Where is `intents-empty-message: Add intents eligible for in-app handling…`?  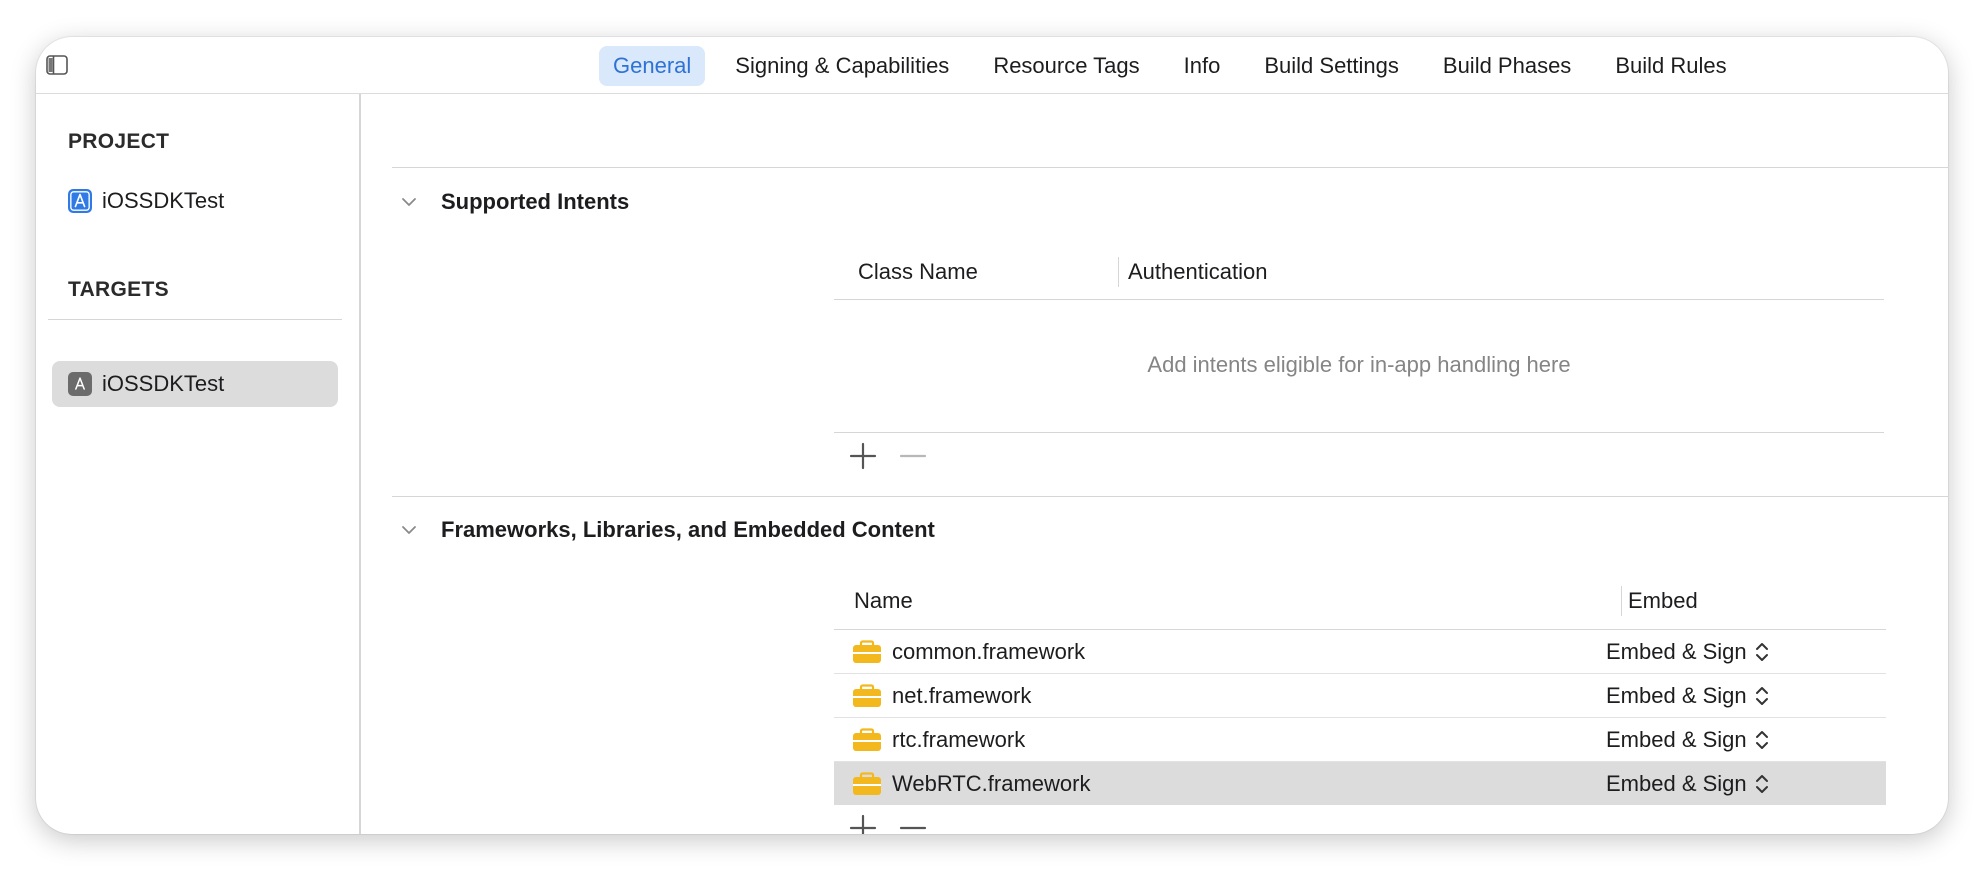 intents-empty-message: Add intents eligible for in-app handling… is located at coordinates (1359, 364).